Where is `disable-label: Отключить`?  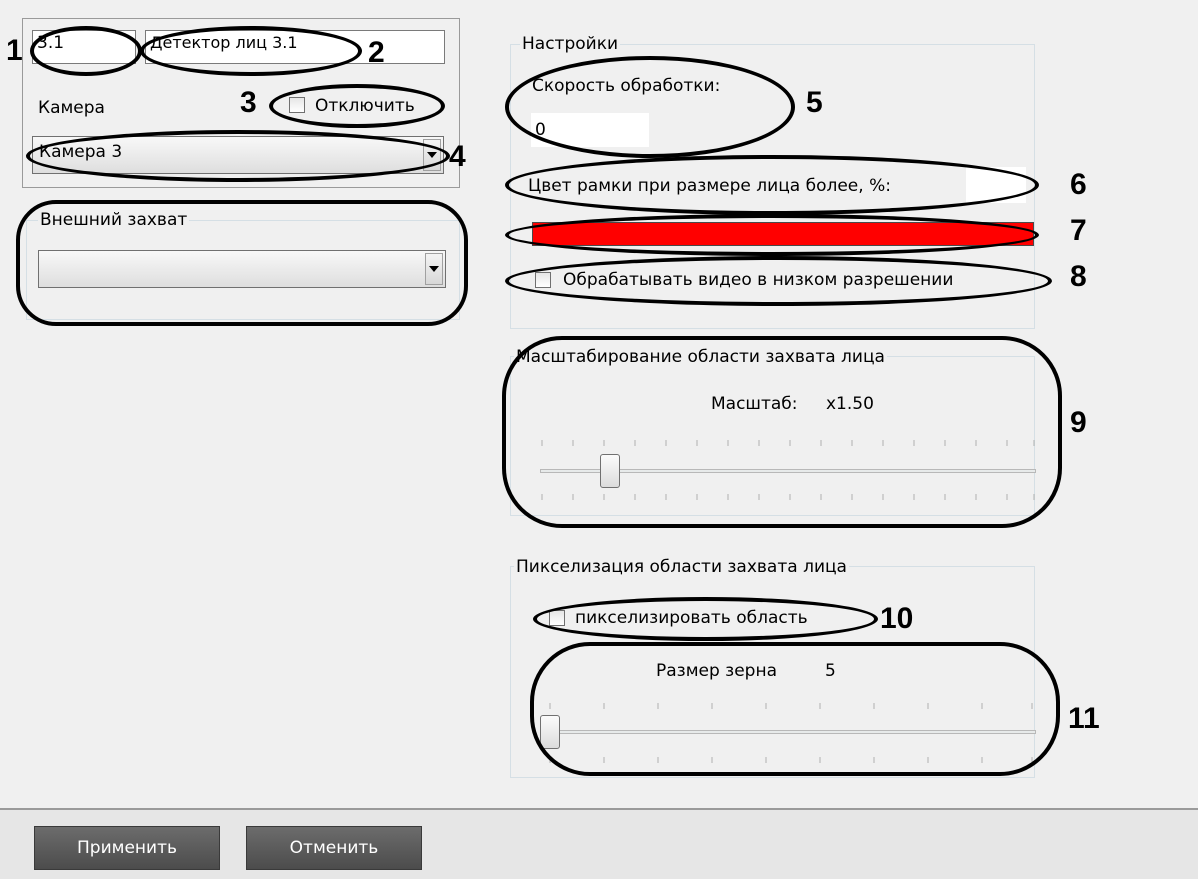
disable-label: Отключить is located at coordinates (365, 106).